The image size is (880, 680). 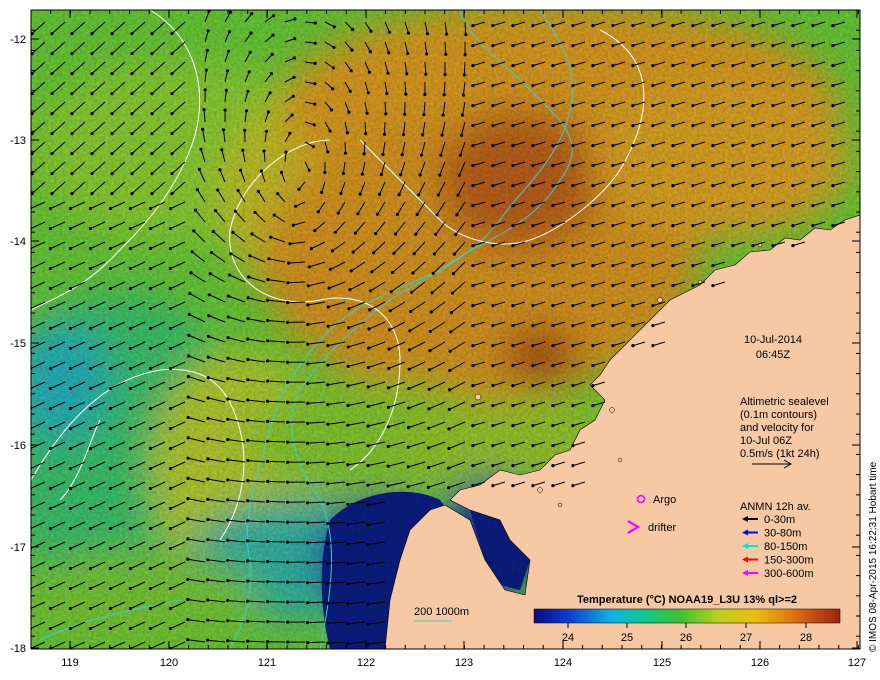 What do you see at coordinates (18, 446) in the screenshot?
I see `lat-tick: -16` at bounding box center [18, 446].